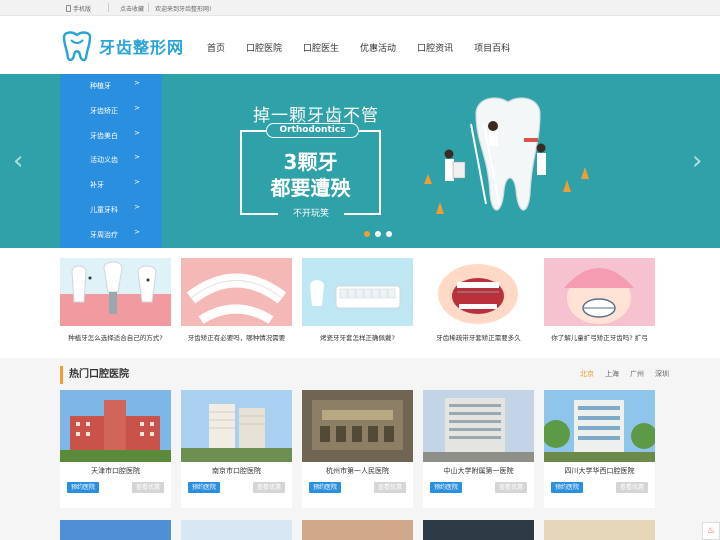 Image resolution: width=720 pixels, height=540 pixels. What do you see at coordinates (310, 188) in the screenshot?
I see `banner-line2: 都要遭殃` at bounding box center [310, 188].